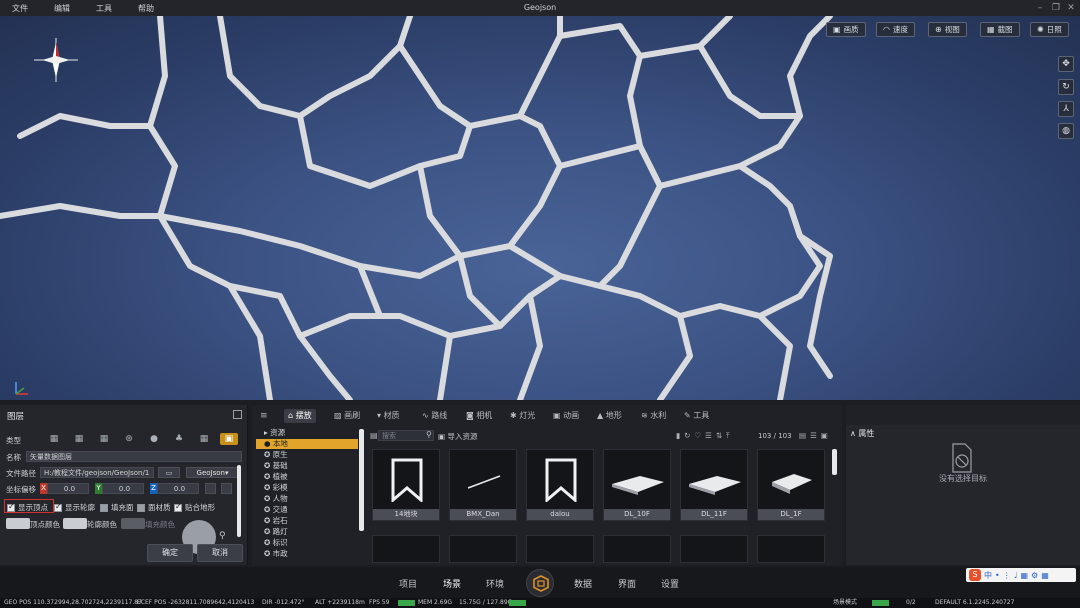  Describe the element at coordinates (212, 472) in the screenshot. I see `format-select: GeoJson▾` at that location.